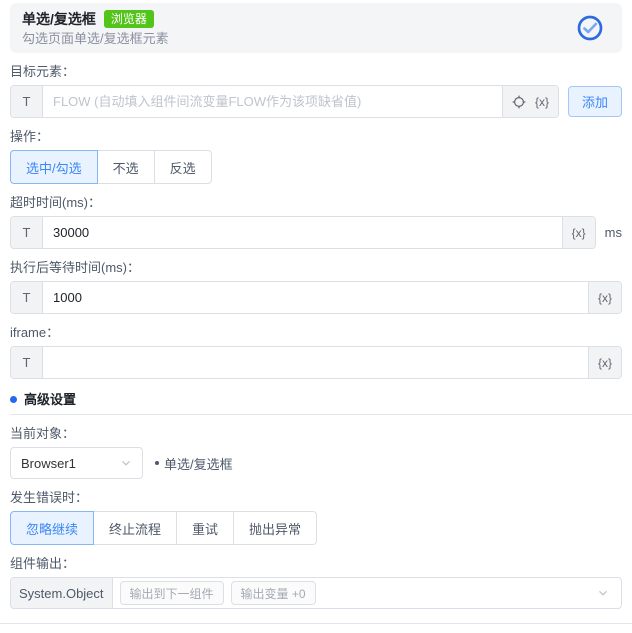  I want to click on component-header: 单选/复选框 浏览器 勾选页面单选/复选框元素, so click(316, 28).